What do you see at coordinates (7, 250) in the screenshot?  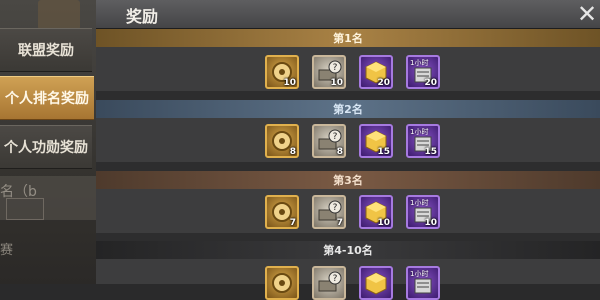 I see `background-text-2: 赛` at bounding box center [7, 250].